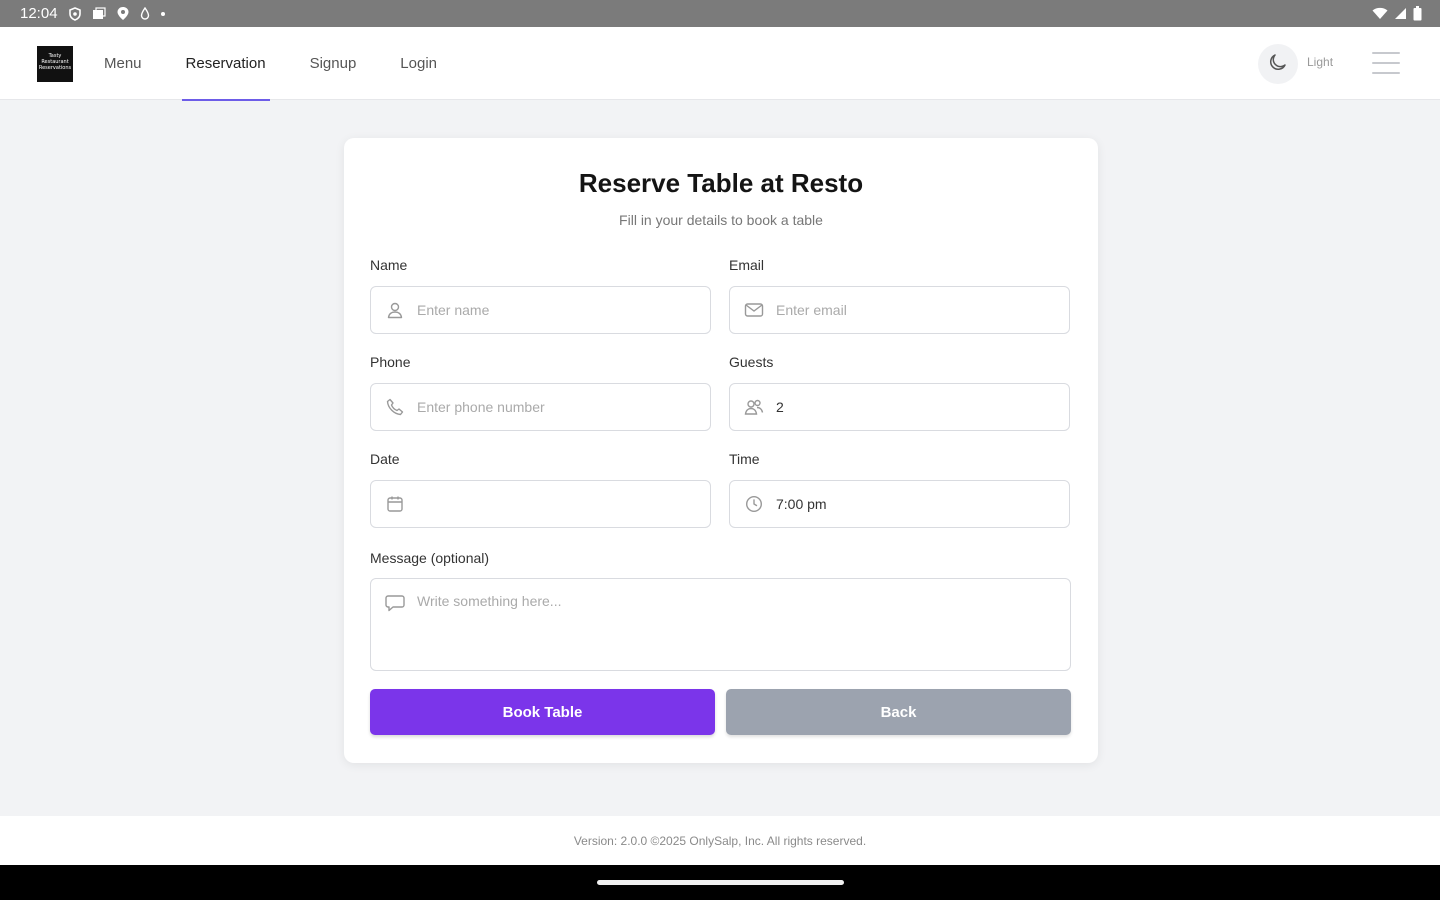 The image size is (1440, 900). What do you see at coordinates (395, 407) in the screenshot?
I see `phone-icon` at bounding box center [395, 407].